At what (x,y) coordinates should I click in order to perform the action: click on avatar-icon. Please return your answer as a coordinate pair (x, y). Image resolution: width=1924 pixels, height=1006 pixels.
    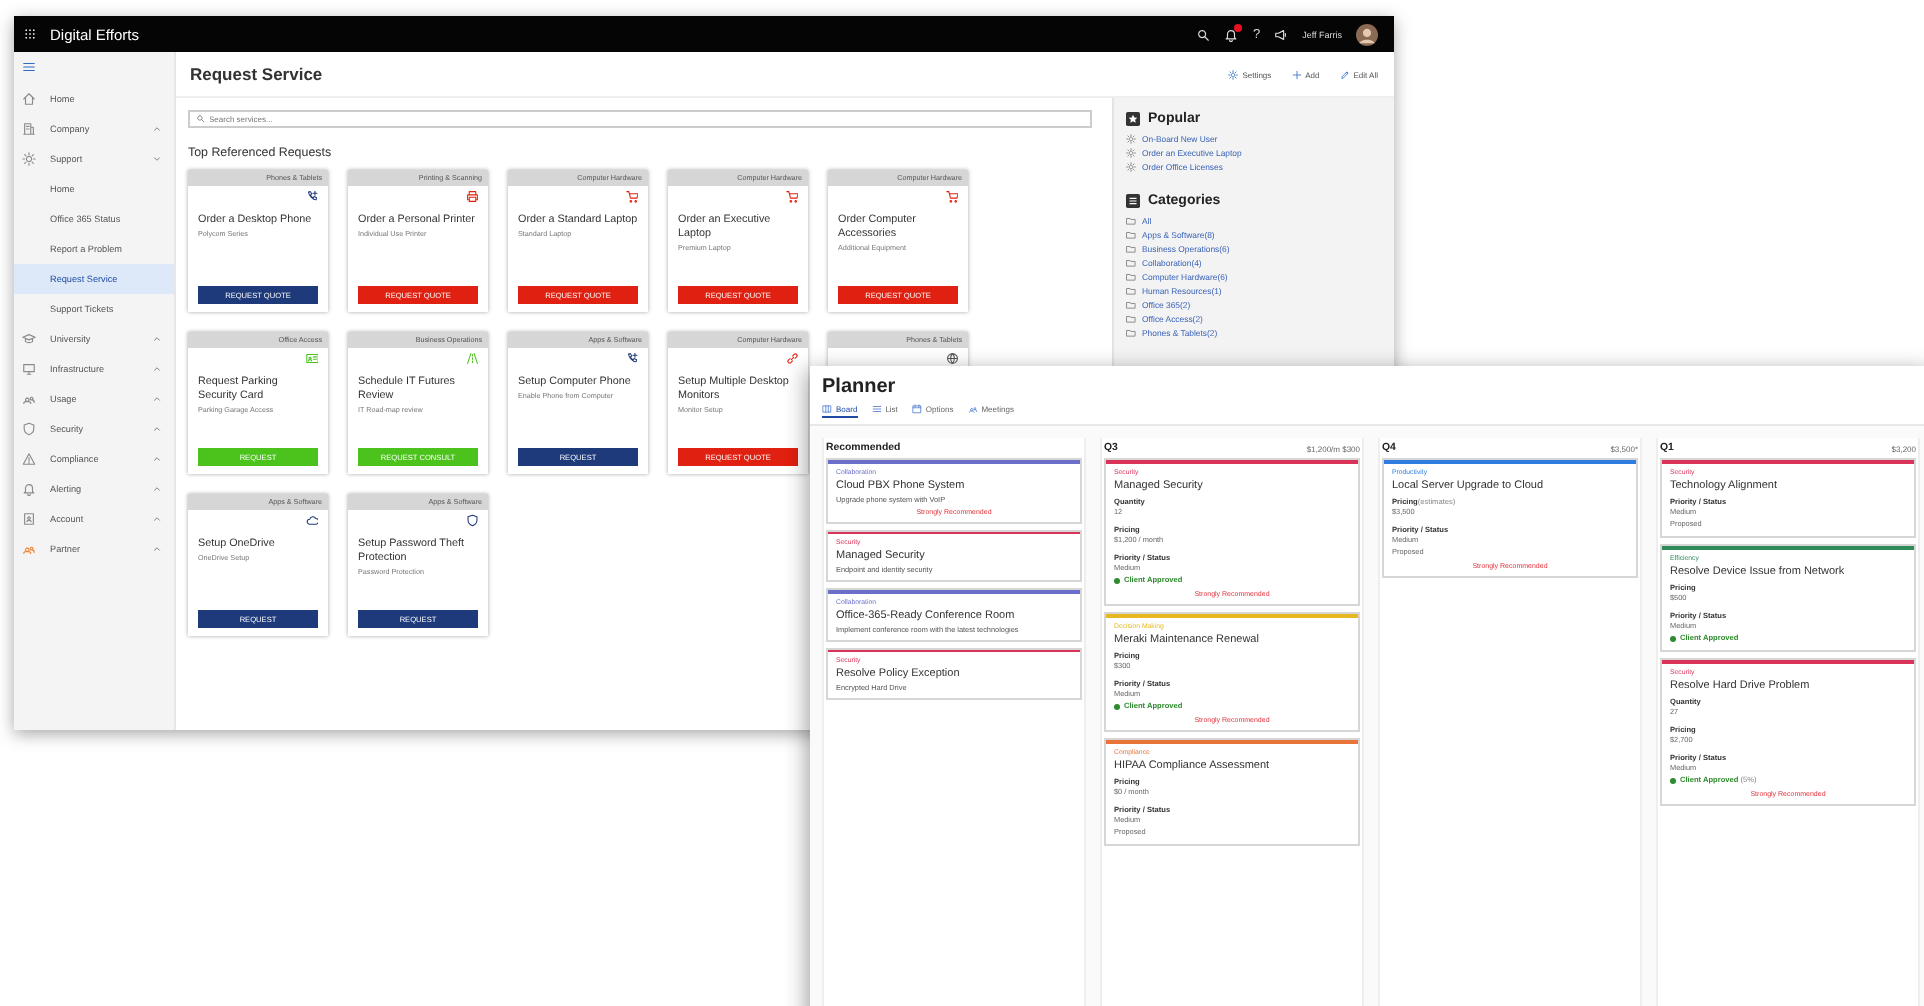
    Looking at the image, I should click on (1367, 34).